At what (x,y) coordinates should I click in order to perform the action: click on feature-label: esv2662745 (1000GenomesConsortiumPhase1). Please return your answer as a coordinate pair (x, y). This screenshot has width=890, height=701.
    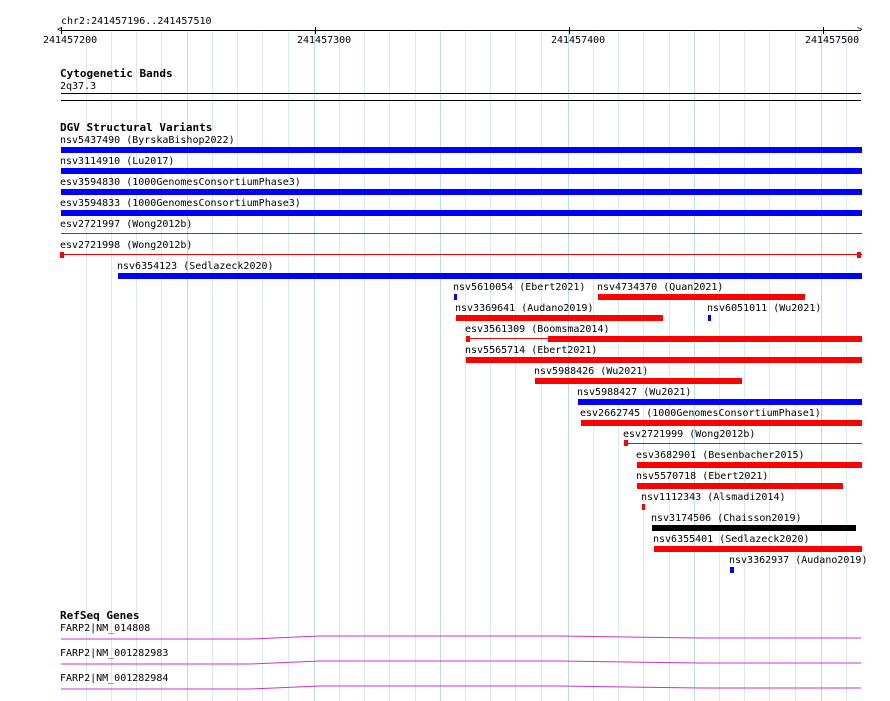
    Looking at the image, I should click on (700, 413).